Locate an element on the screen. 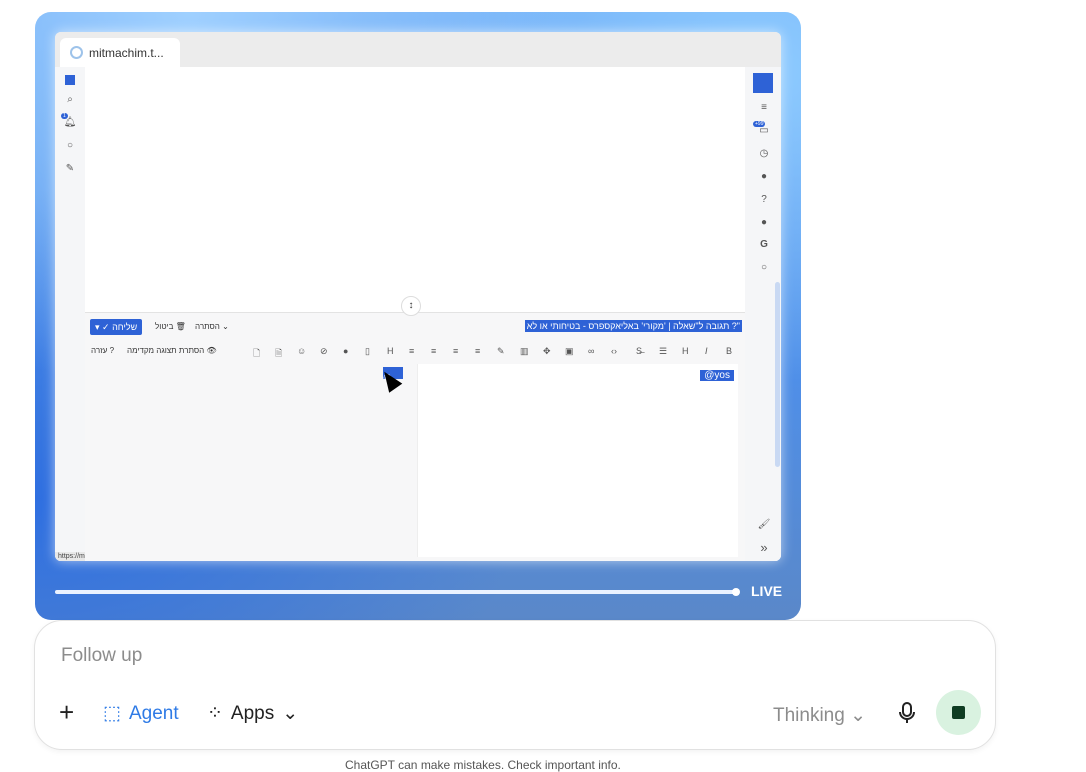  eye-slash-icon: ⊘ is located at coordinates (324, 351).